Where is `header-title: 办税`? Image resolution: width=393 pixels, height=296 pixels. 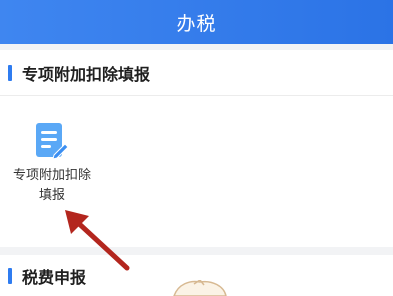 header-title: 办税 is located at coordinates (196, 23).